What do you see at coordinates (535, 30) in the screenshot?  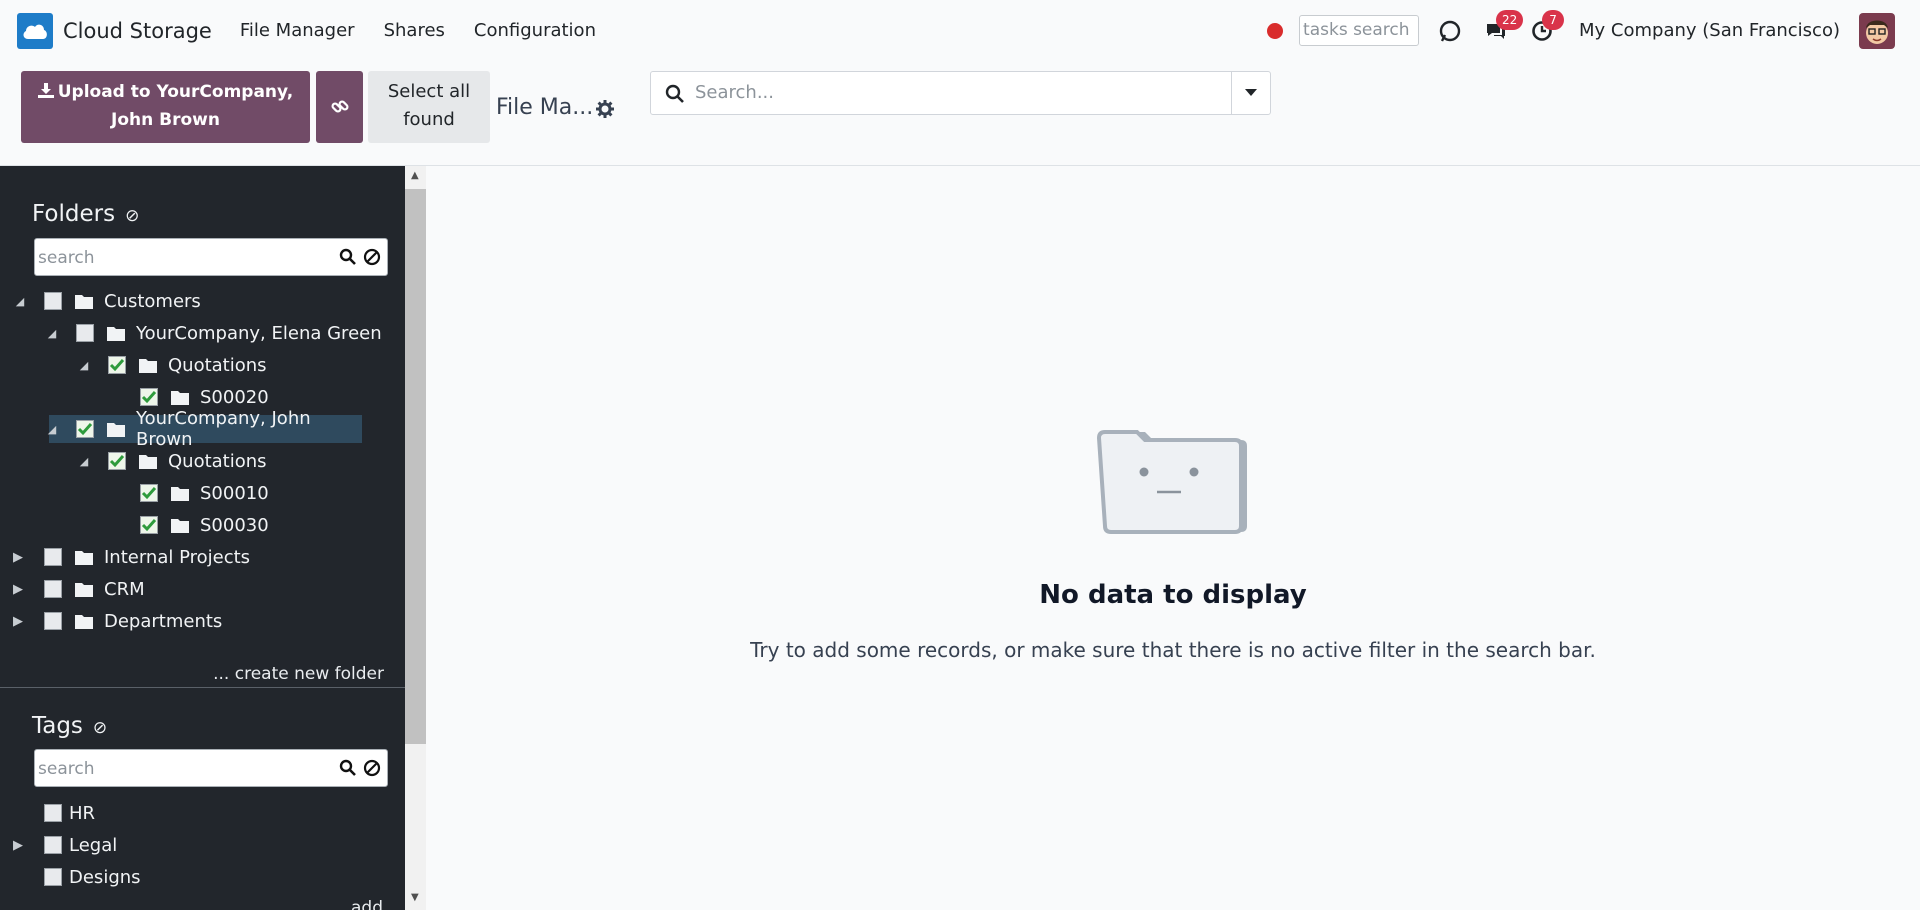 I see `menu-configuration: Configuration` at bounding box center [535, 30].